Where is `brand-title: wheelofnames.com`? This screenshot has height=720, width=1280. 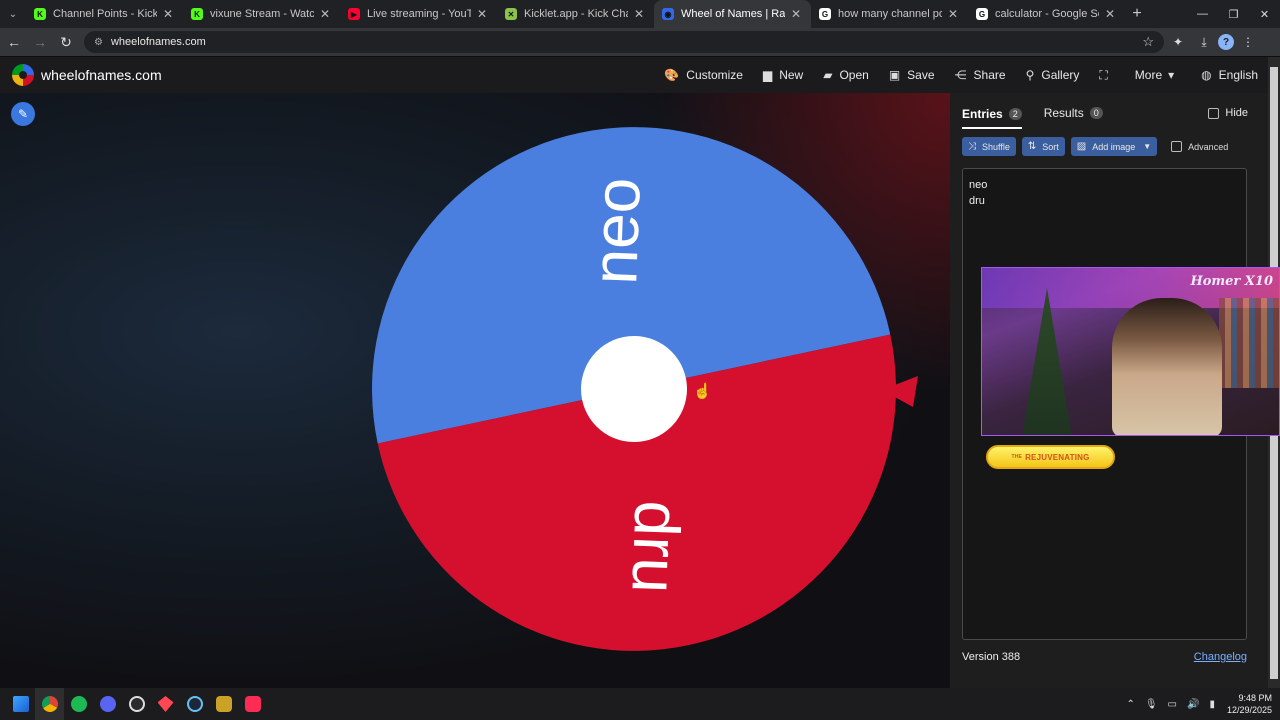 brand-title: wheelofnames.com is located at coordinates (101, 75).